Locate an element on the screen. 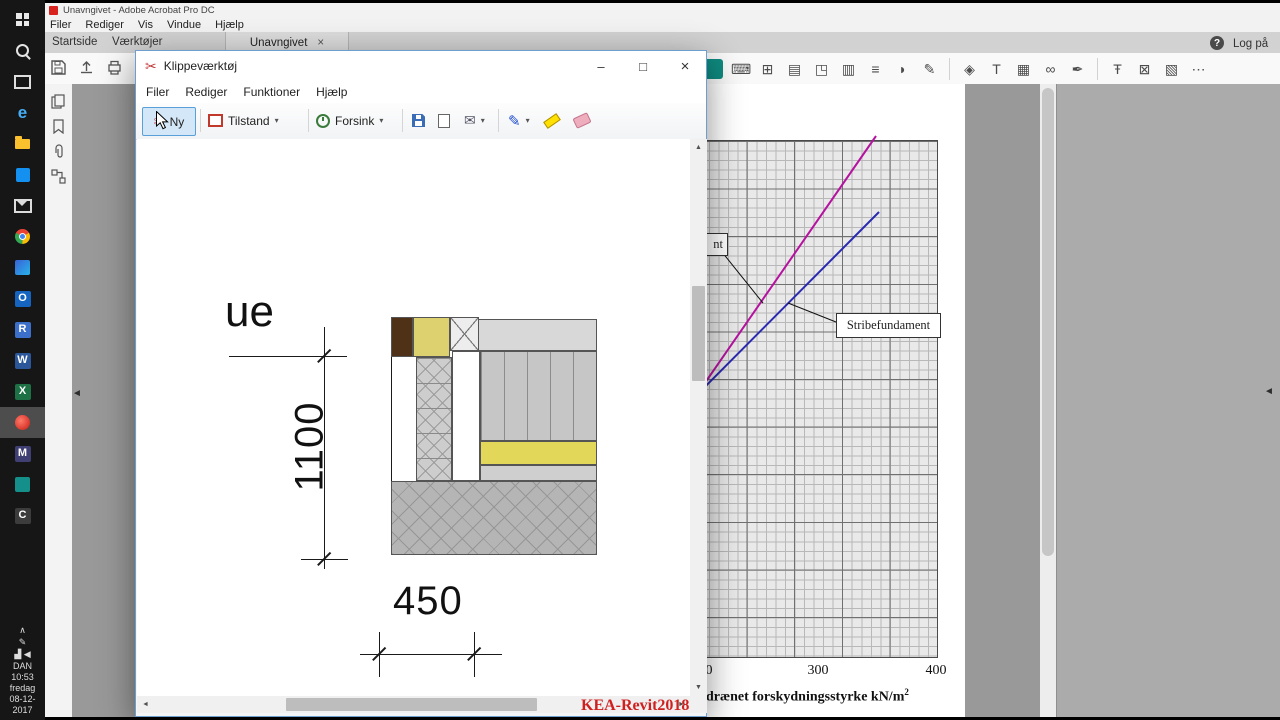 This screenshot has height=720, width=1280. capture-wall-column is located at coordinates (434, 419).